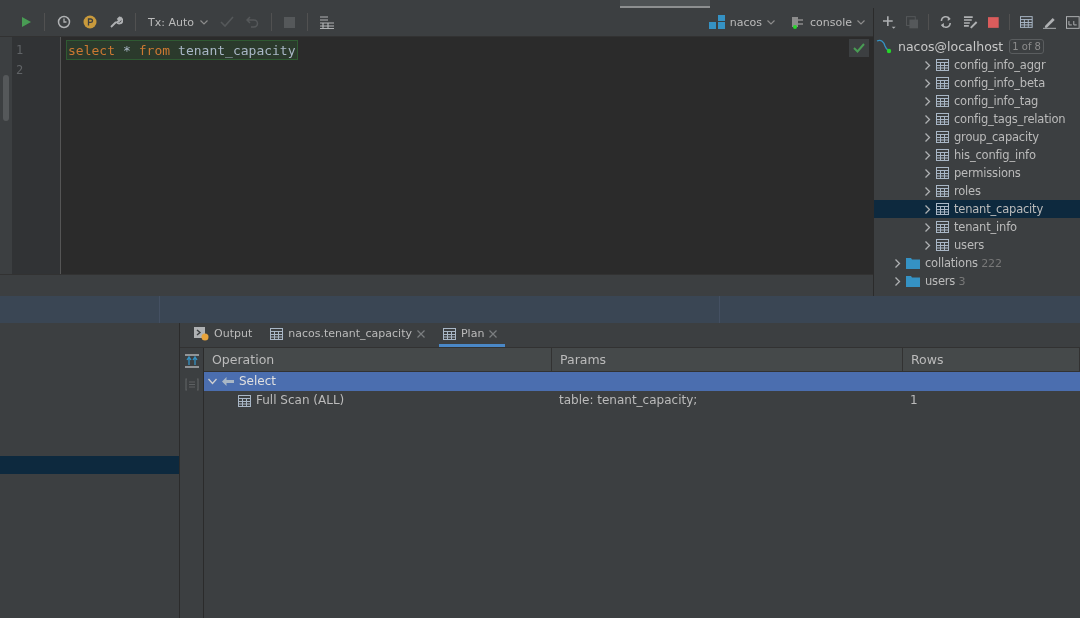 Image resolution: width=1080 pixels, height=618 pixels. What do you see at coordinates (212, 381) in the screenshot?
I see `chevron-down-icon` at bounding box center [212, 381].